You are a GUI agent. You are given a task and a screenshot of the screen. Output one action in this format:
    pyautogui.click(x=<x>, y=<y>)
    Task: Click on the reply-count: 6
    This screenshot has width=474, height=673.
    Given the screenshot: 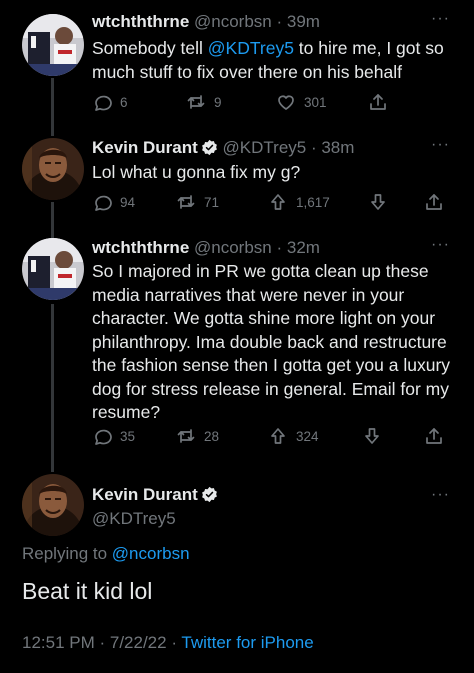 What is the action you would take?
    pyautogui.click(x=124, y=102)
    